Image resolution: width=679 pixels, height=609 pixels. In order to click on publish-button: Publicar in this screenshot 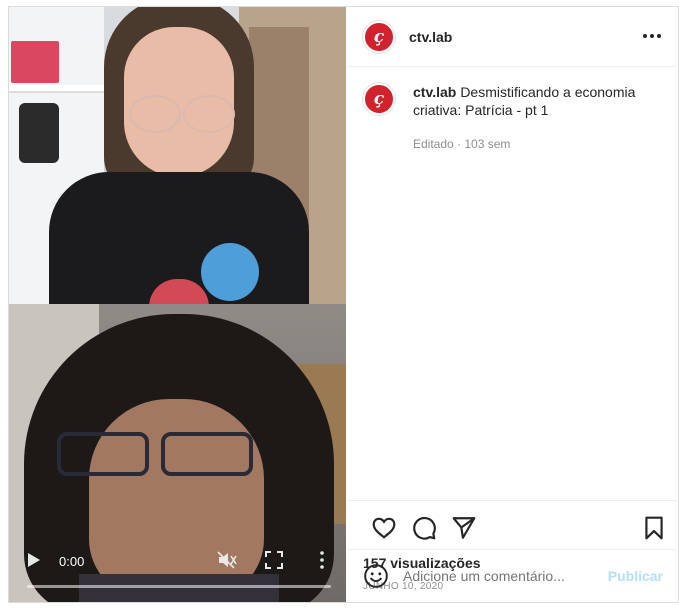, I will do `click(635, 576)`.